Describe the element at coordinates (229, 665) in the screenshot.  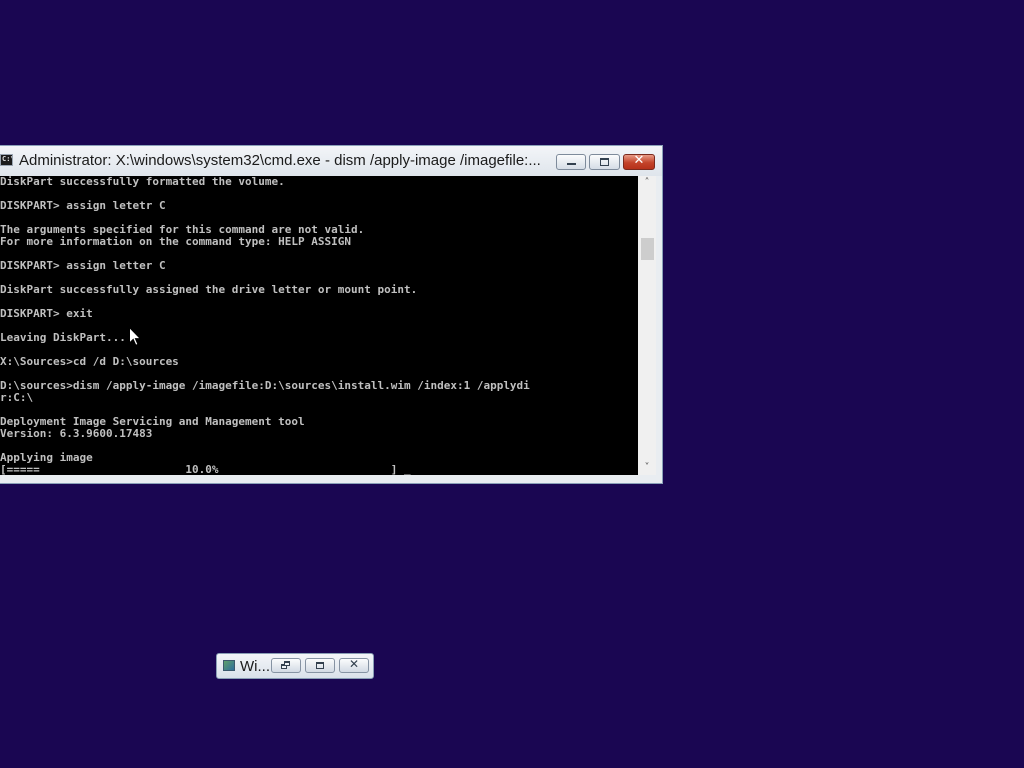
I see `windows-setup-icon` at that location.